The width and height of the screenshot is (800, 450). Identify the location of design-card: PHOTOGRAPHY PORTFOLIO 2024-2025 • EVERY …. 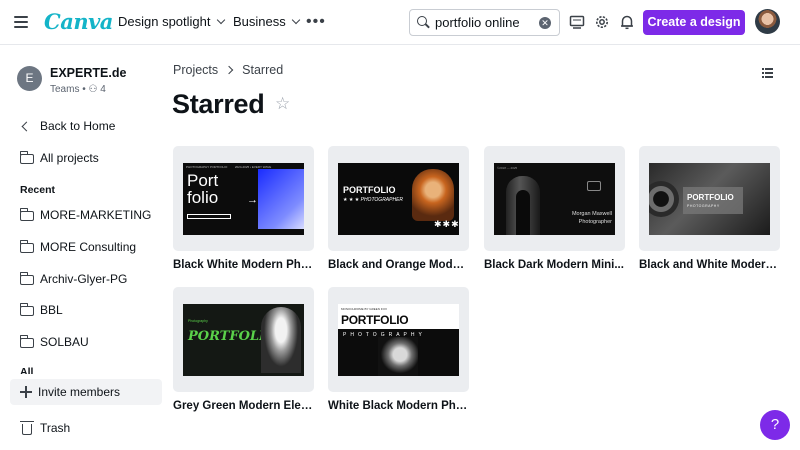
(243, 208).